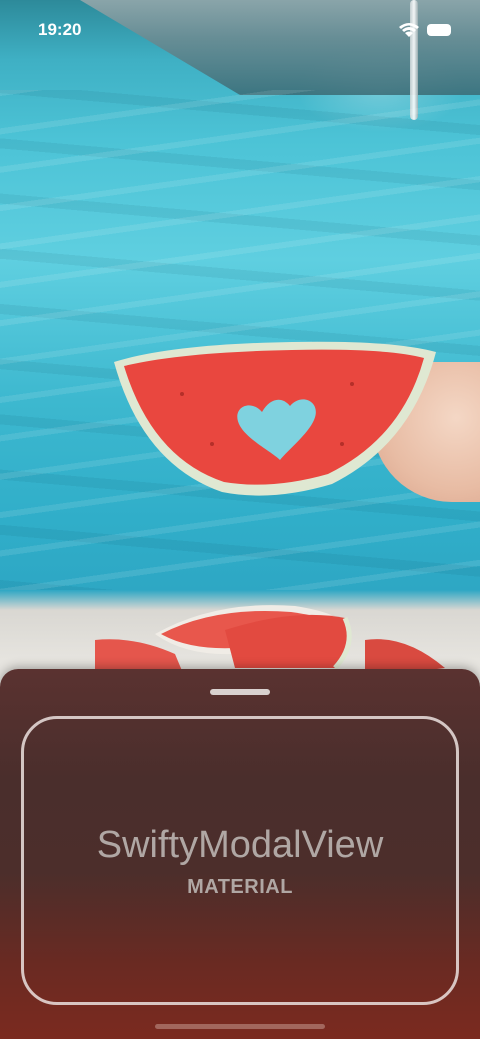 The image size is (480, 1039). I want to click on status-bar: 19:20, so click(240, 30).